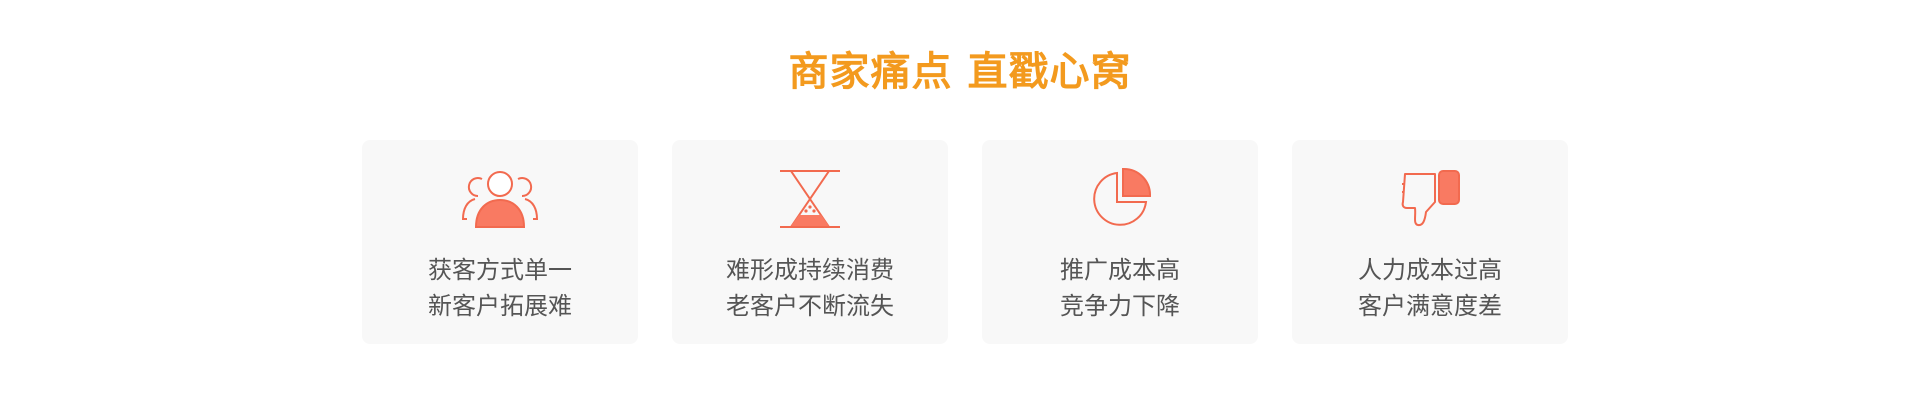 This screenshot has width=1920, height=404. Describe the element at coordinates (1430, 199) in the screenshot. I see `thumbs-down-icon` at that location.